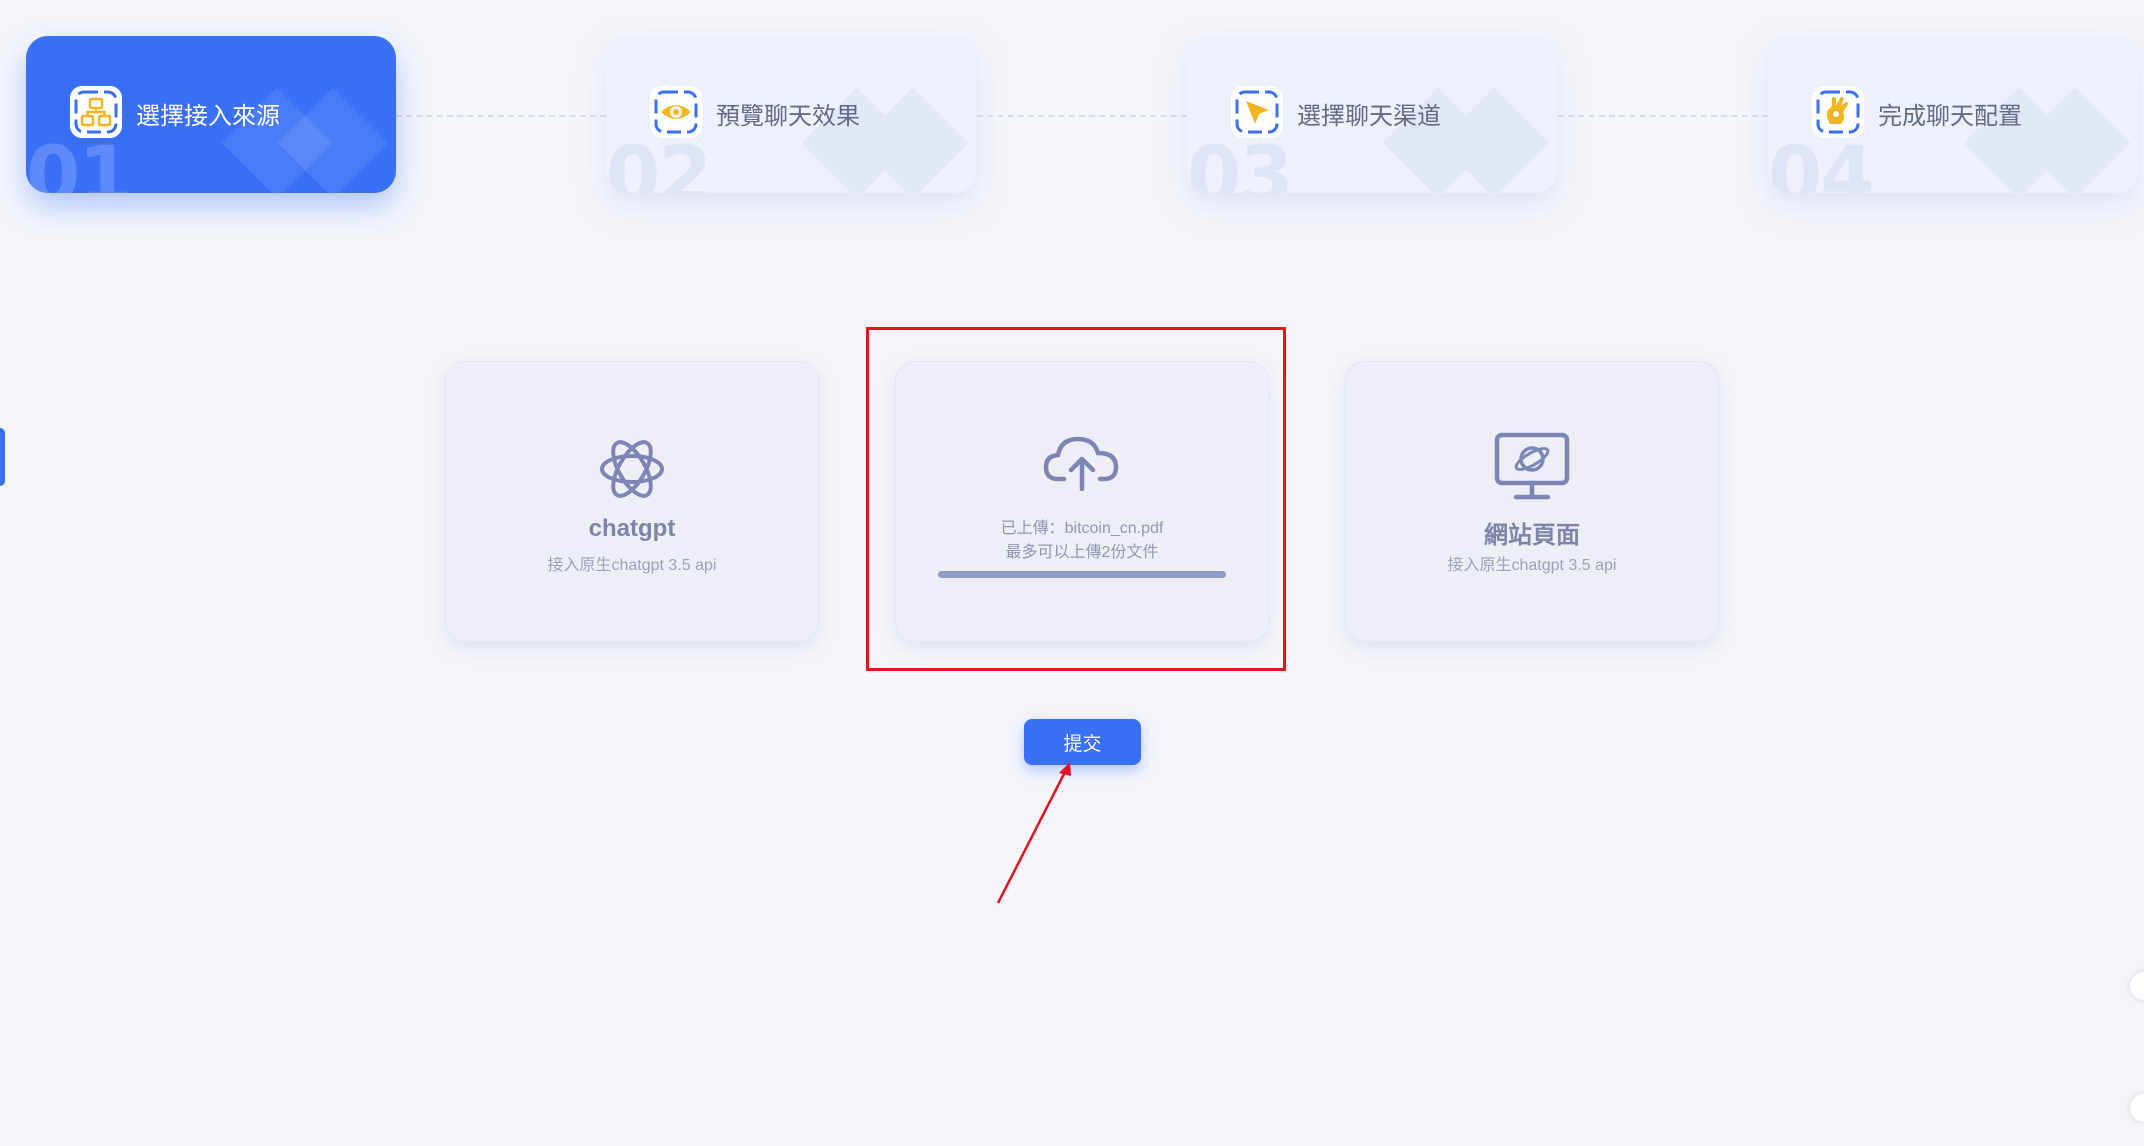  I want to click on step-select-channel: 03 選擇聊天渠道, so click(1372, 114).